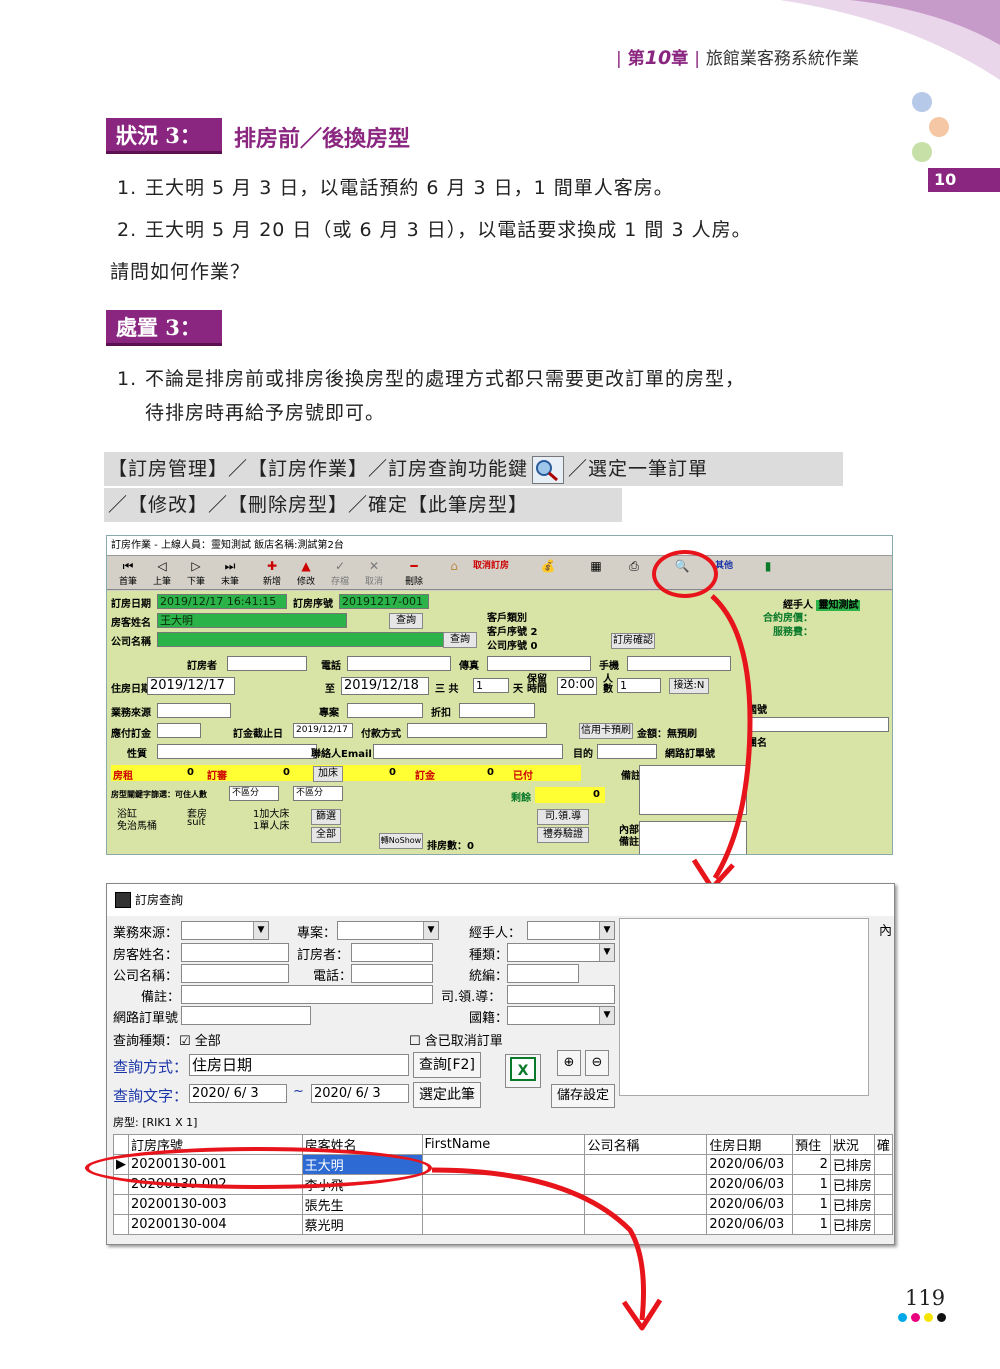  What do you see at coordinates (915, 1317) in the screenshot?
I see `cmyk-dot-magenta` at bounding box center [915, 1317].